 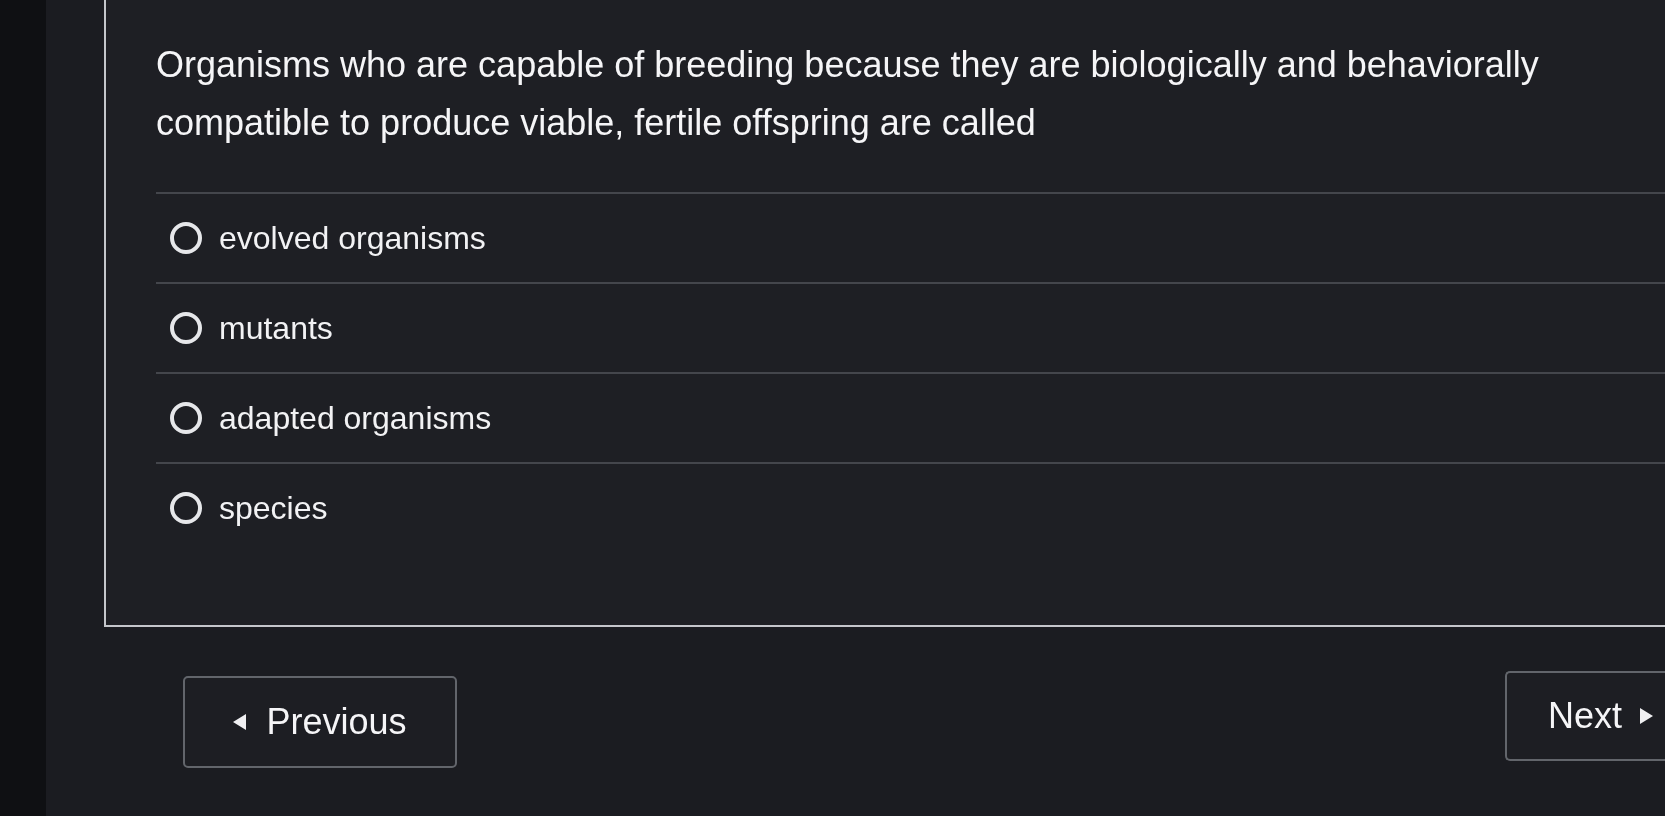 What do you see at coordinates (240, 722) in the screenshot?
I see `caret-left-icon` at bounding box center [240, 722].